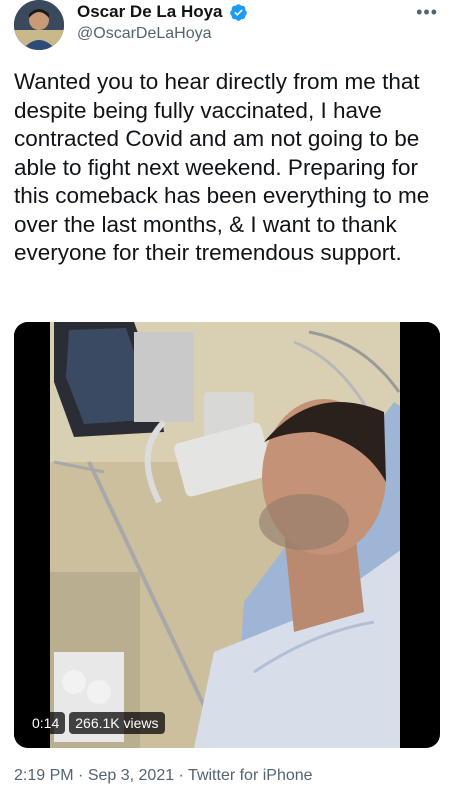 The height and width of the screenshot is (800, 458). What do you see at coordinates (238, 12) in the screenshot?
I see `verified-badge-icon` at bounding box center [238, 12].